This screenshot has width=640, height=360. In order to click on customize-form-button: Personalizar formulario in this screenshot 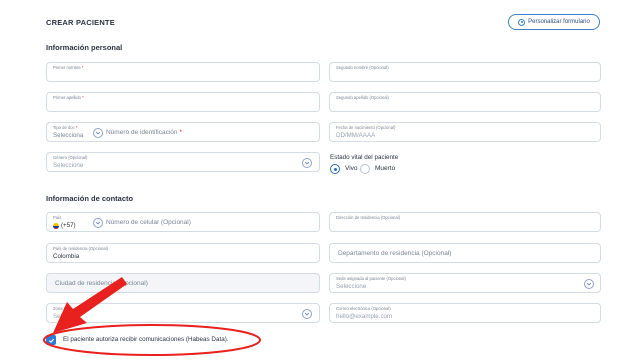, I will do `click(554, 22)`.